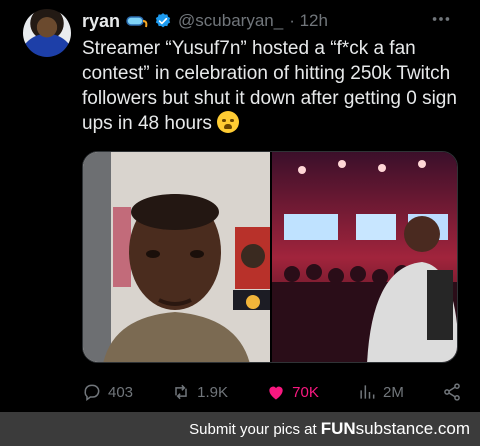  What do you see at coordinates (121, 392) in the screenshot?
I see `reply-count: 403` at bounding box center [121, 392].